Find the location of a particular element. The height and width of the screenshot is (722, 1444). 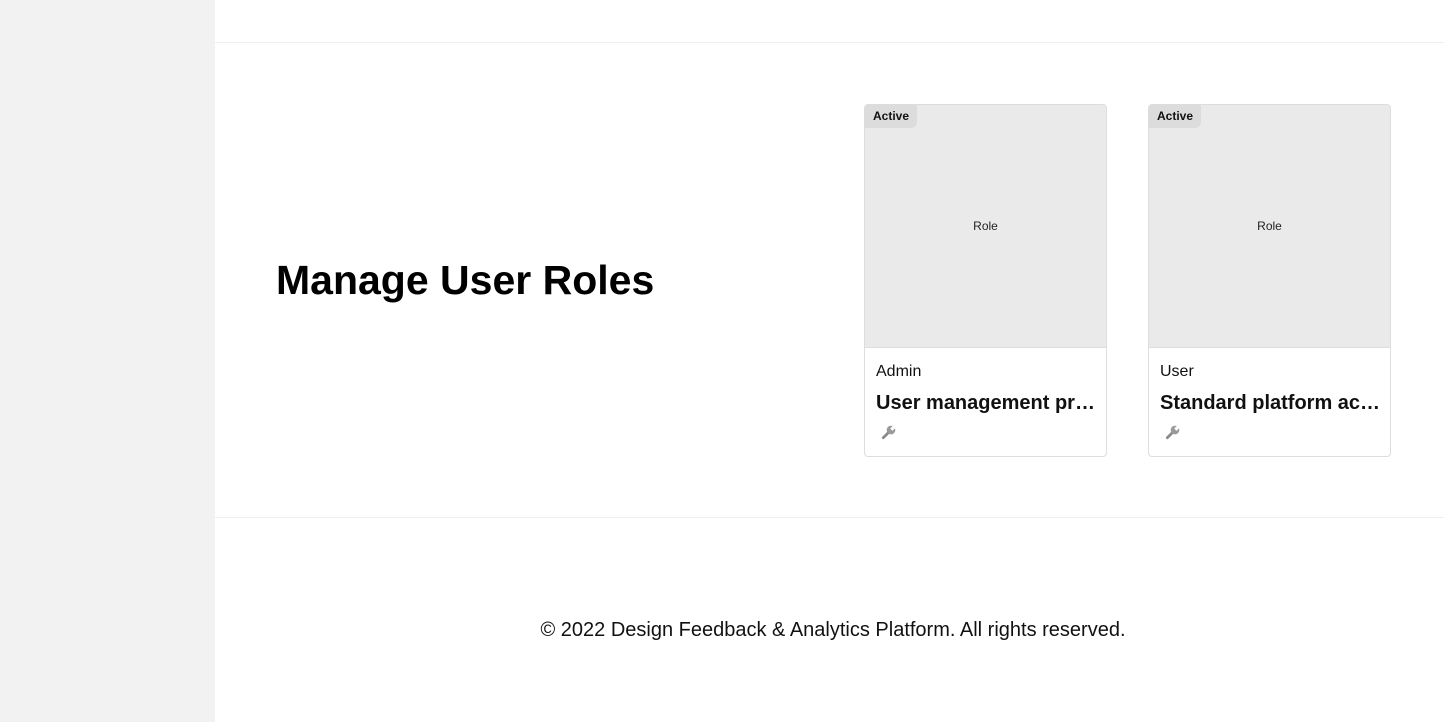

header-bar is located at coordinates (829, 21).